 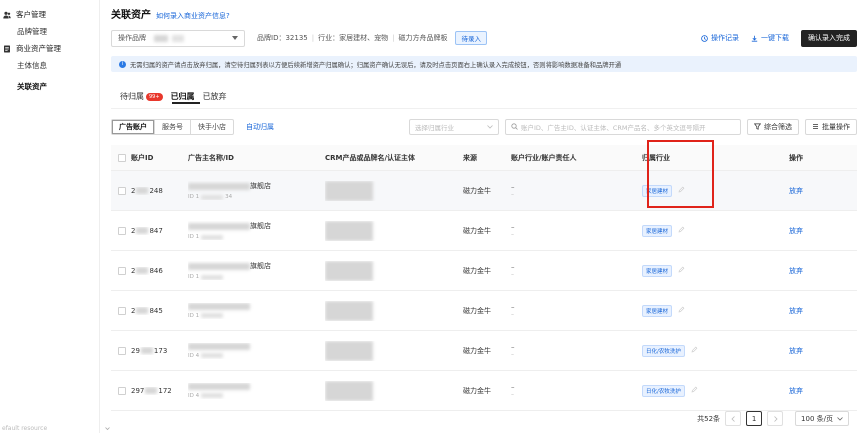 What do you see at coordinates (370, 157) in the screenshot?
I see `column-header: CRM产品或品牌名/认证主体` at bounding box center [370, 157].